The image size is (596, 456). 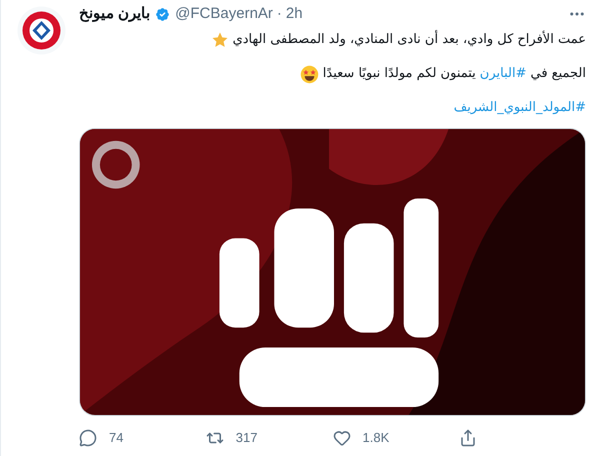 I want to click on action-count: 317, so click(x=247, y=438).